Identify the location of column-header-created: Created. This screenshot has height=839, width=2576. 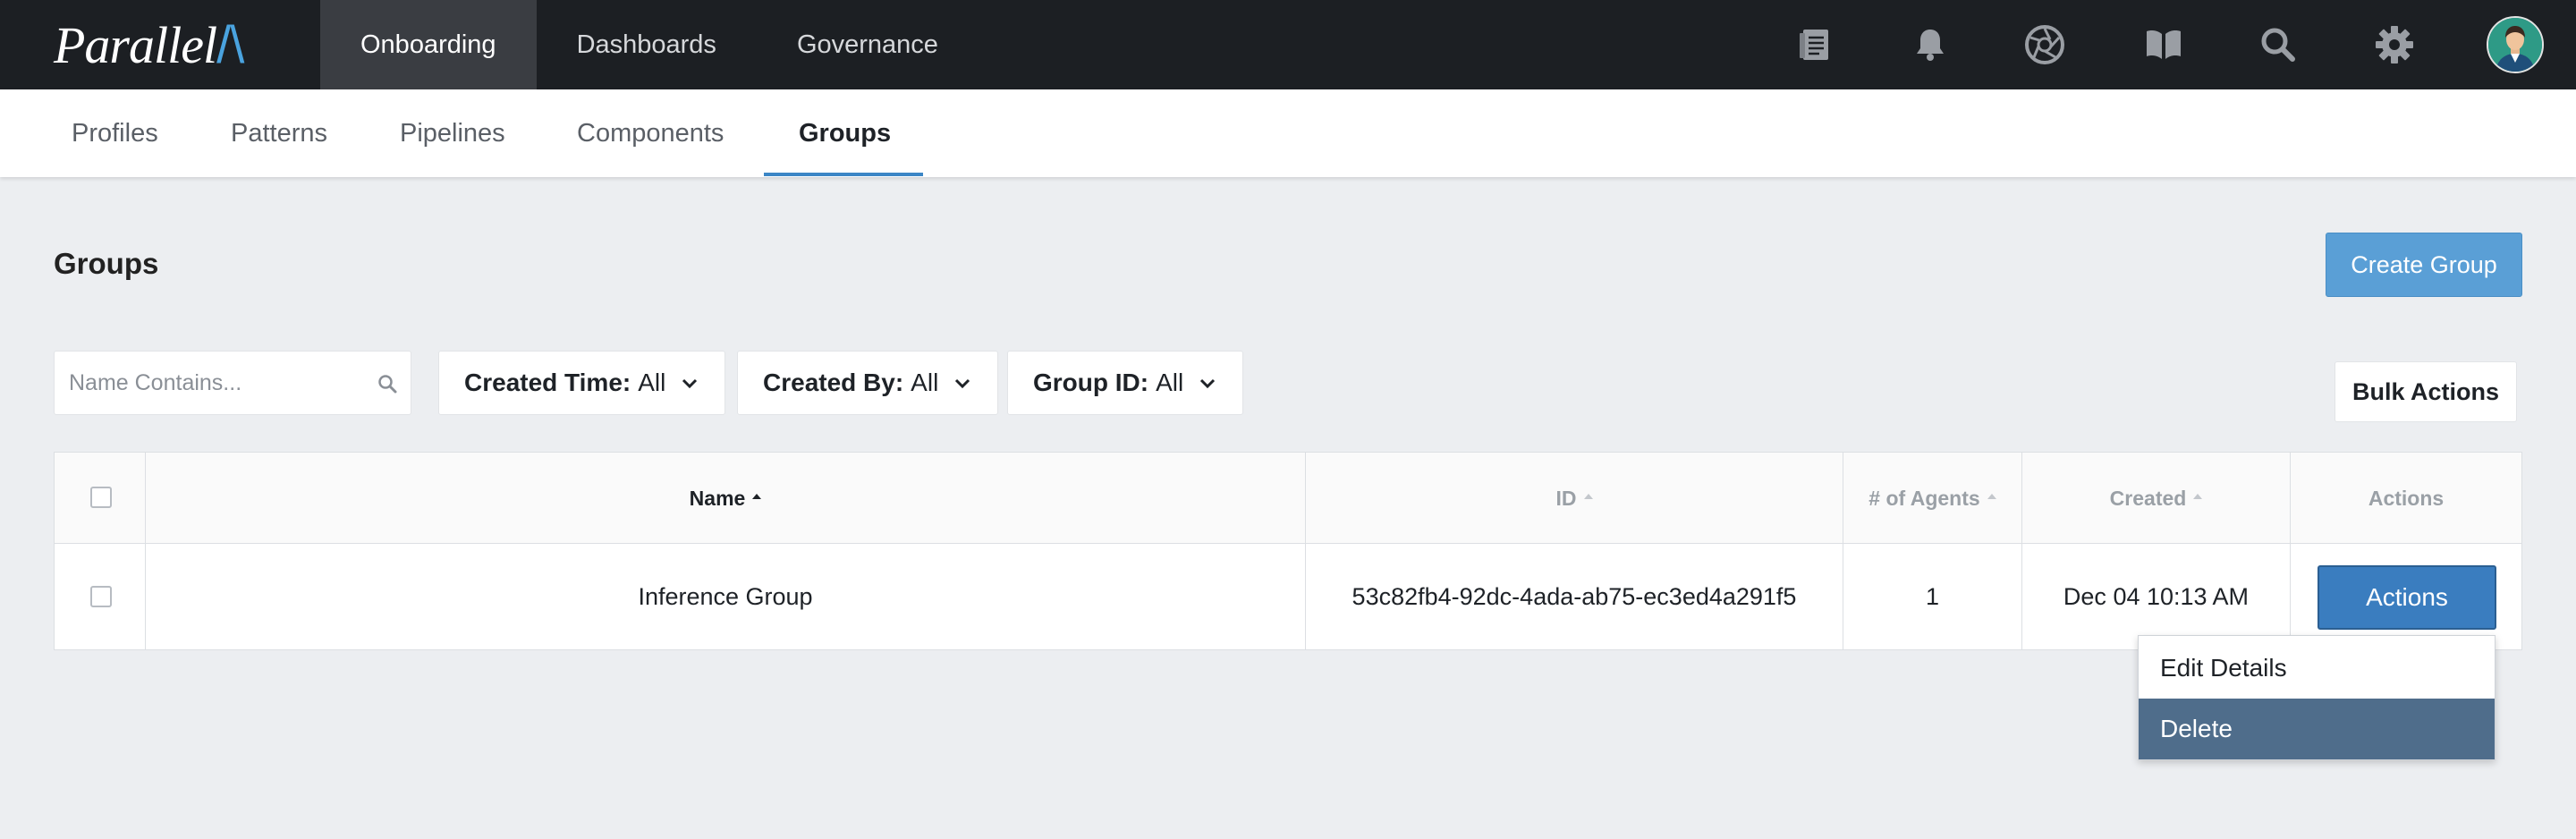
(2156, 498).